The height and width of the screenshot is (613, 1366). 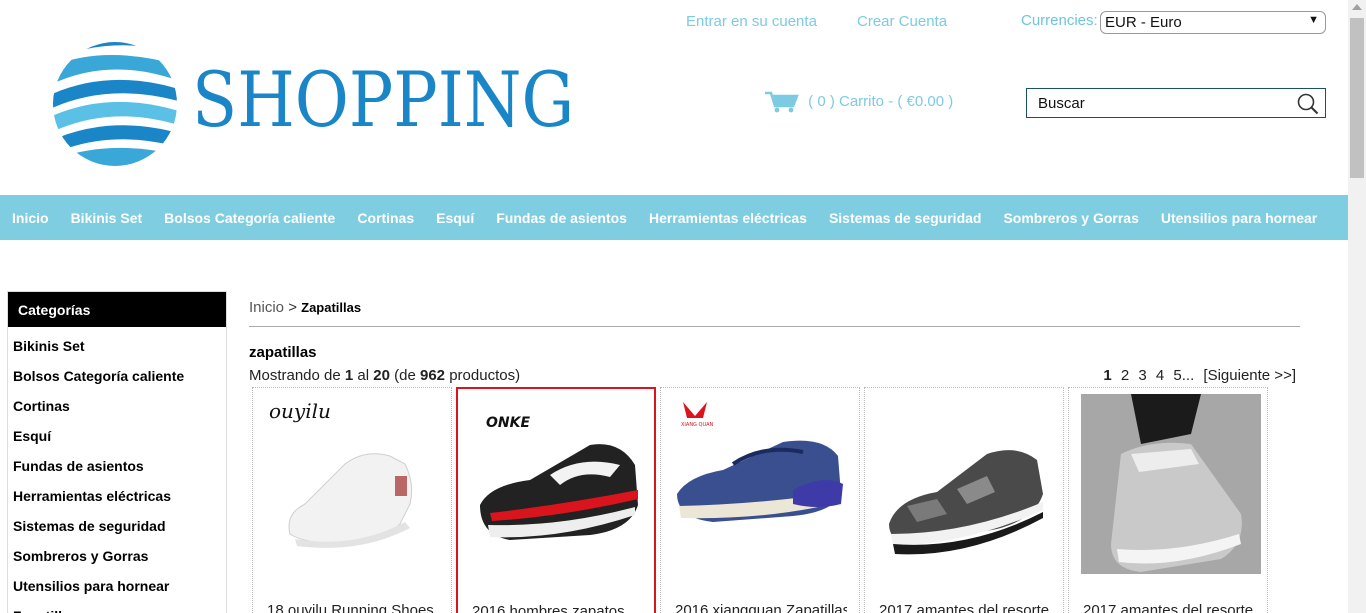 What do you see at coordinates (1107, 375) in the screenshot?
I see `page-link-1: 1` at bounding box center [1107, 375].